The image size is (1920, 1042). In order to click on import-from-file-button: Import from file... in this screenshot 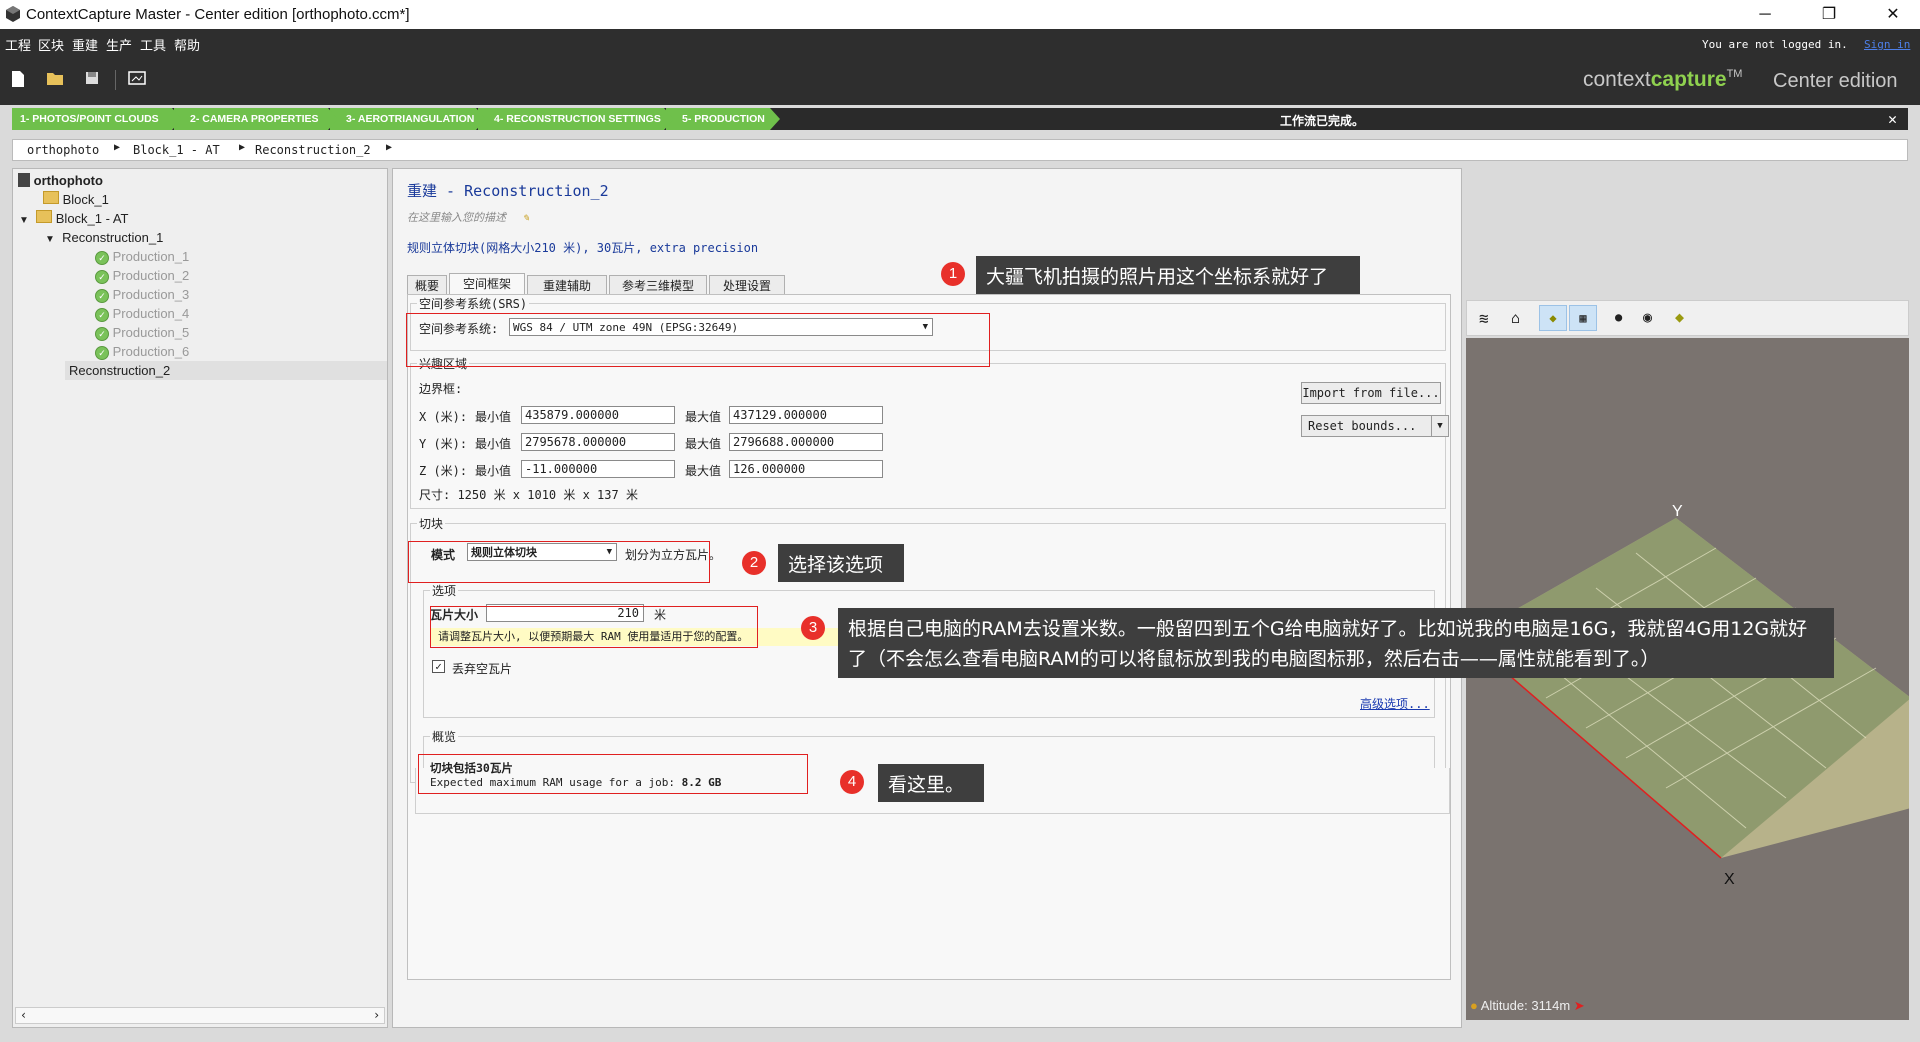, I will do `click(1371, 393)`.